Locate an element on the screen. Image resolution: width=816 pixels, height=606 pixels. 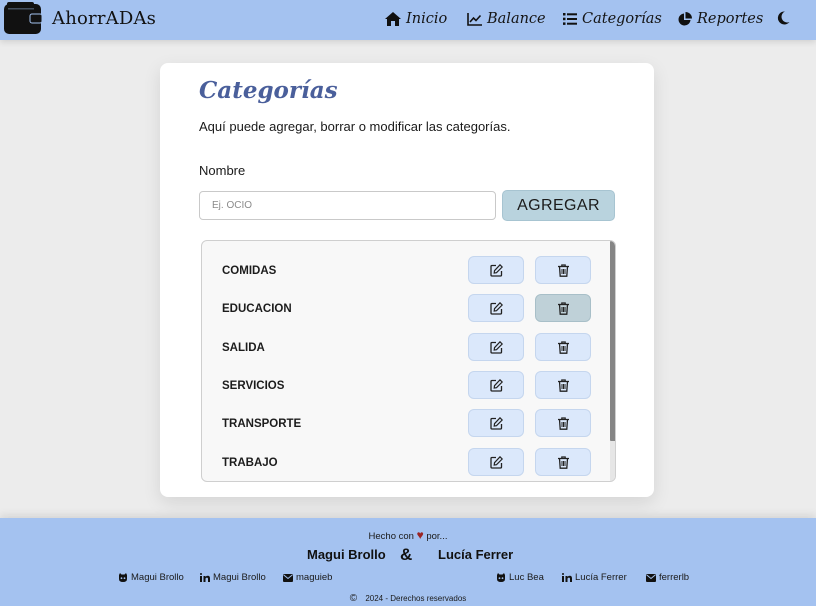
author1-email-label: maguieb is located at coordinates (314, 577).